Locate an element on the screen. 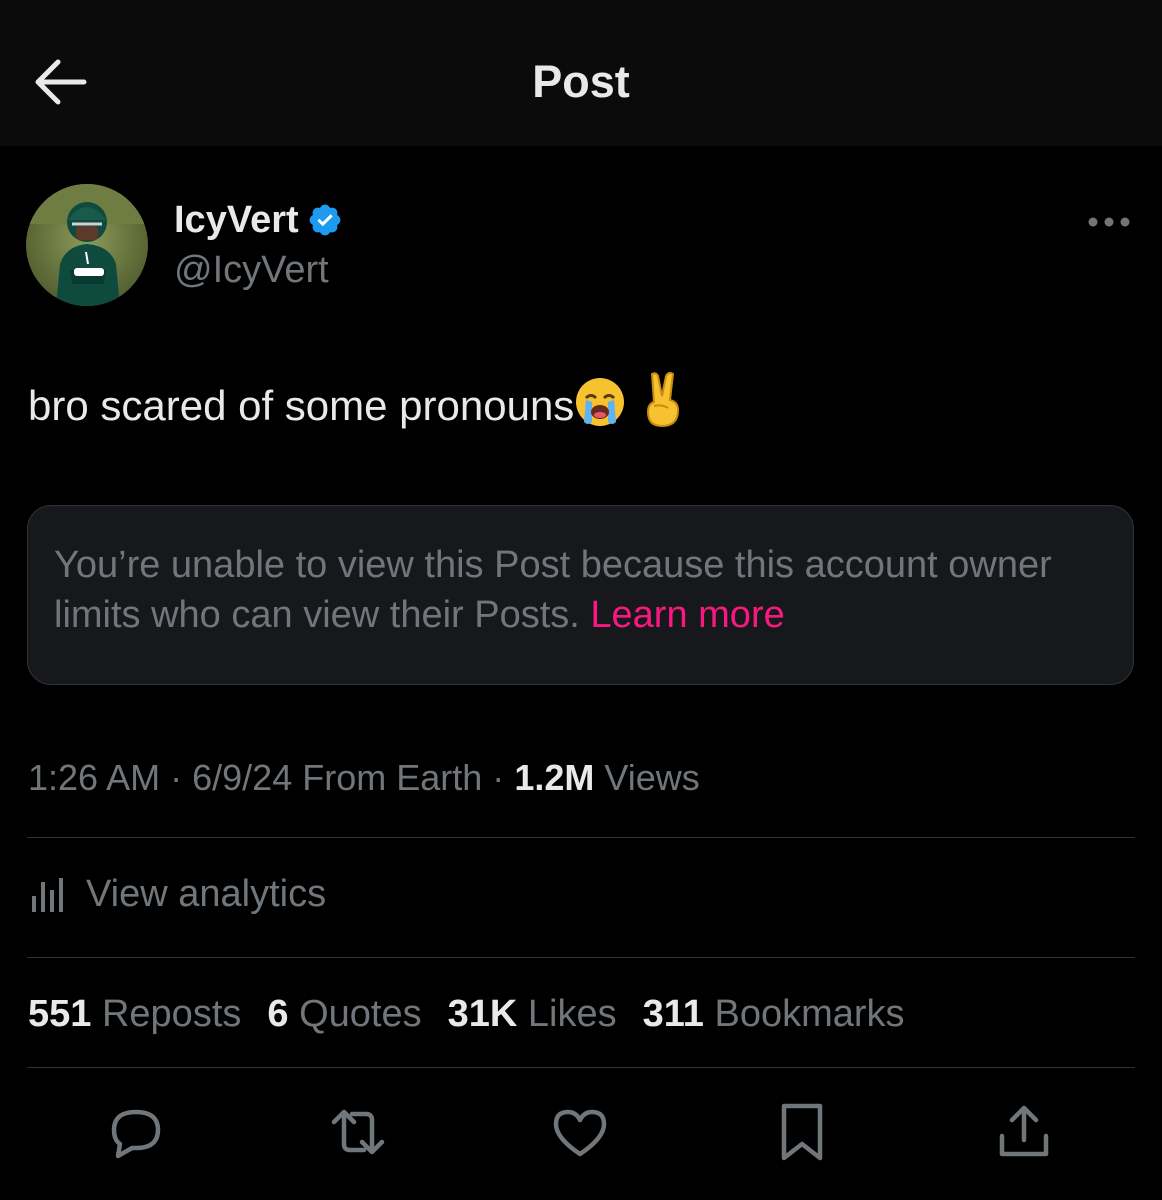  display-name-row: IcyVert is located at coordinates (258, 220).